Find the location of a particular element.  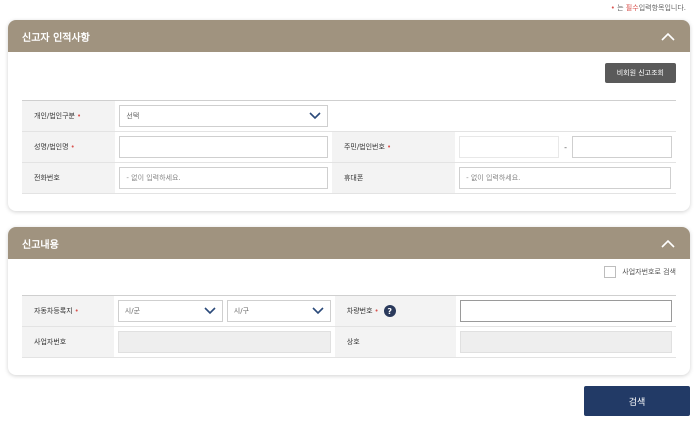

mobile-input: - 없이 입력하세요. is located at coordinates (565, 178).